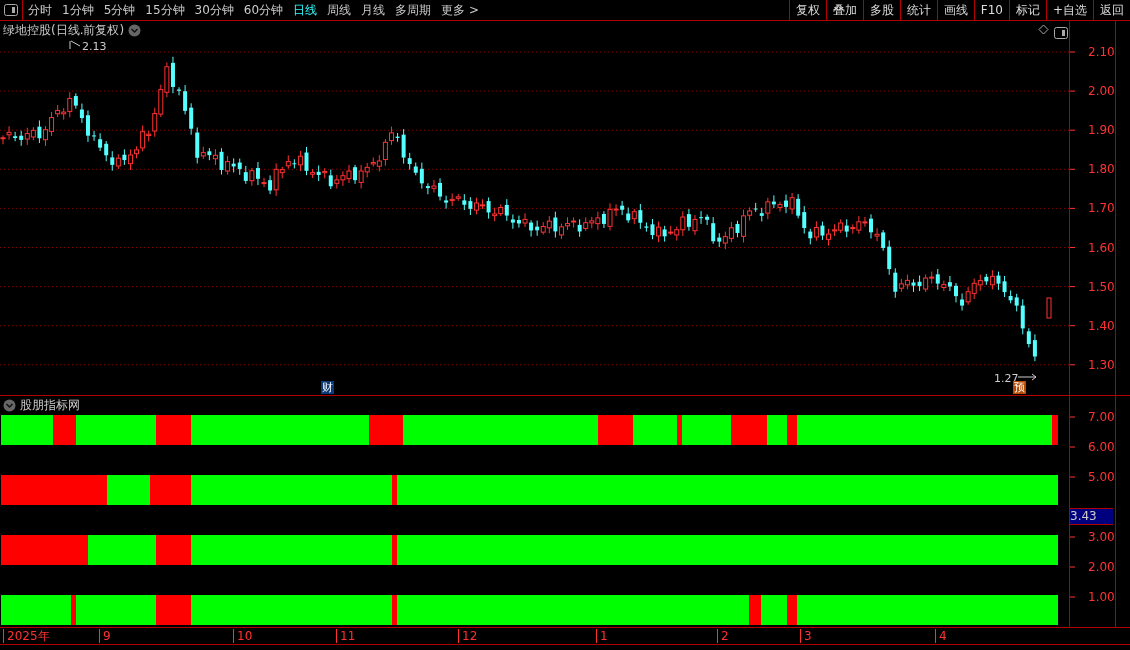  What do you see at coordinates (1101, 364) in the screenshot?
I see `price-axis-label: 1.30` at bounding box center [1101, 364].